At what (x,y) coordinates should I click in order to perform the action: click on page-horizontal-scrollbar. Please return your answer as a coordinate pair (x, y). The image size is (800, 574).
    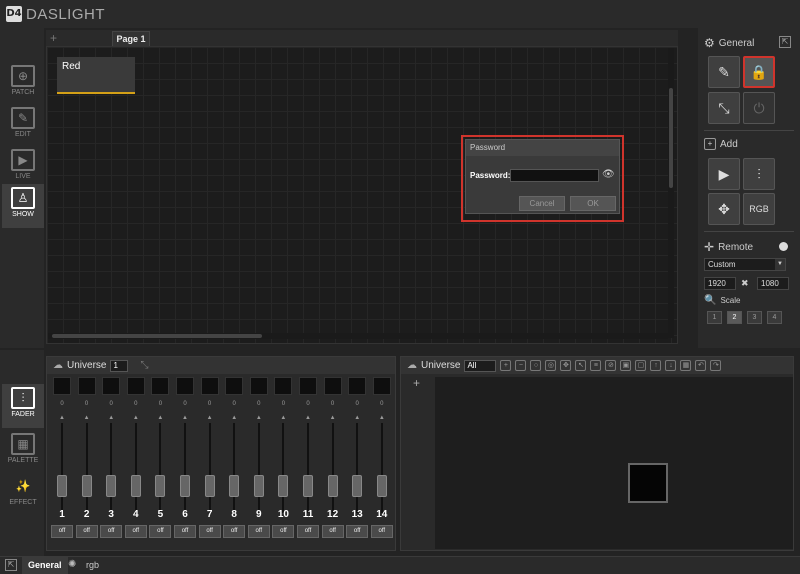
    Looking at the image, I should click on (358, 336).